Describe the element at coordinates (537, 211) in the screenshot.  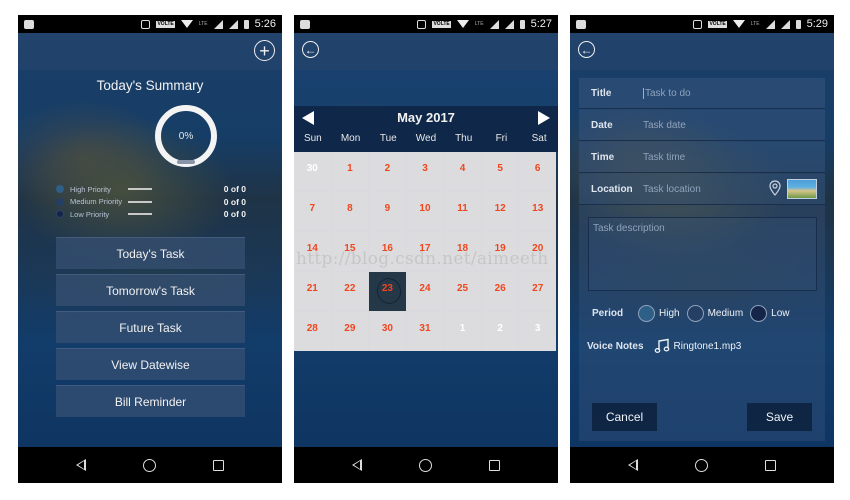
I see `calendar-day: 13` at that location.